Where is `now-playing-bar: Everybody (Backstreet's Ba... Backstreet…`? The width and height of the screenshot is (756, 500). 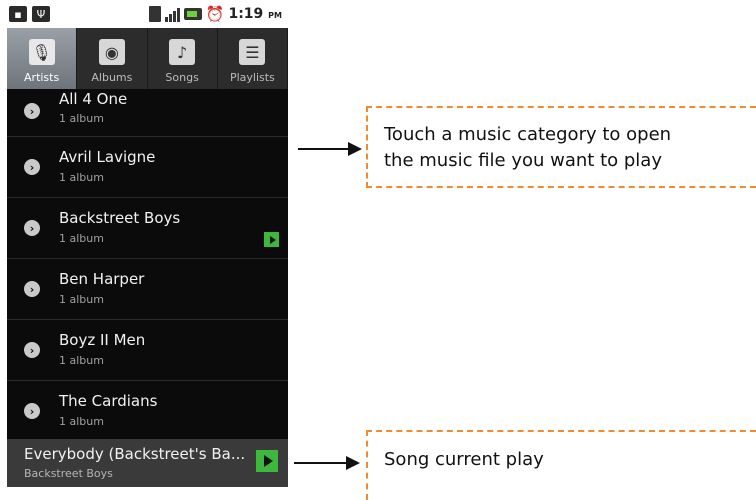 now-playing-bar: Everybody (Backstreet's Ba... Backstreet… is located at coordinates (147, 463).